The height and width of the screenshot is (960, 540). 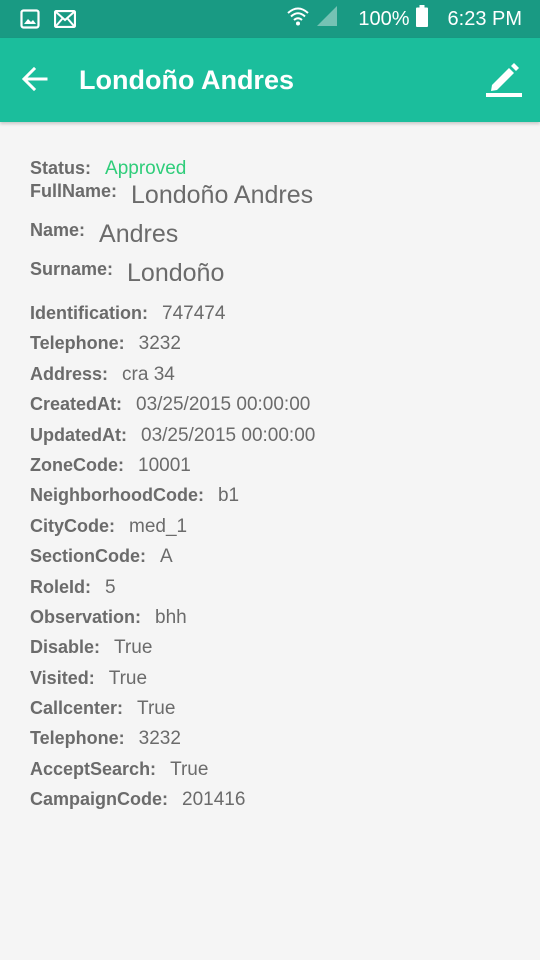 I want to click on detail-label: FullName:, so click(x=74, y=191).